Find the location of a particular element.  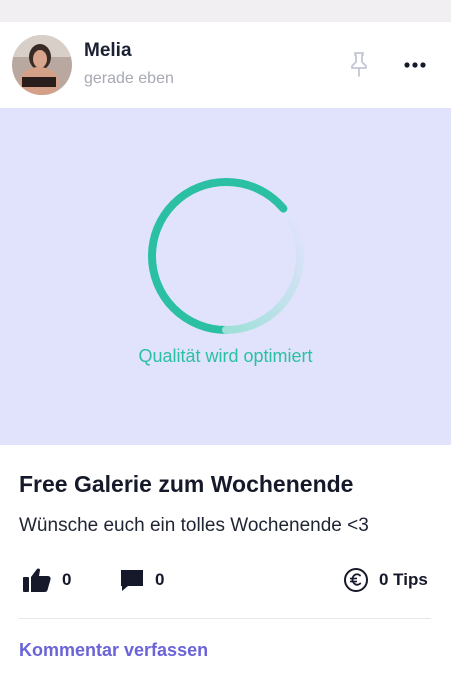

pin-icon is located at coordinates (359, 64).